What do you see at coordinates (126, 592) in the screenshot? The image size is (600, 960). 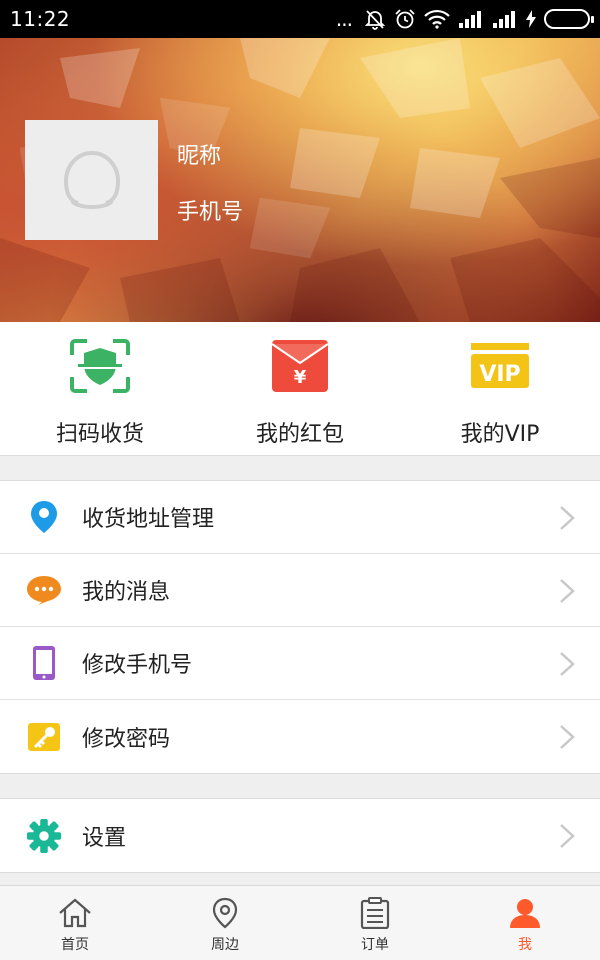 I see `menu-label: 我的消息` at bounding box center [126, 592].